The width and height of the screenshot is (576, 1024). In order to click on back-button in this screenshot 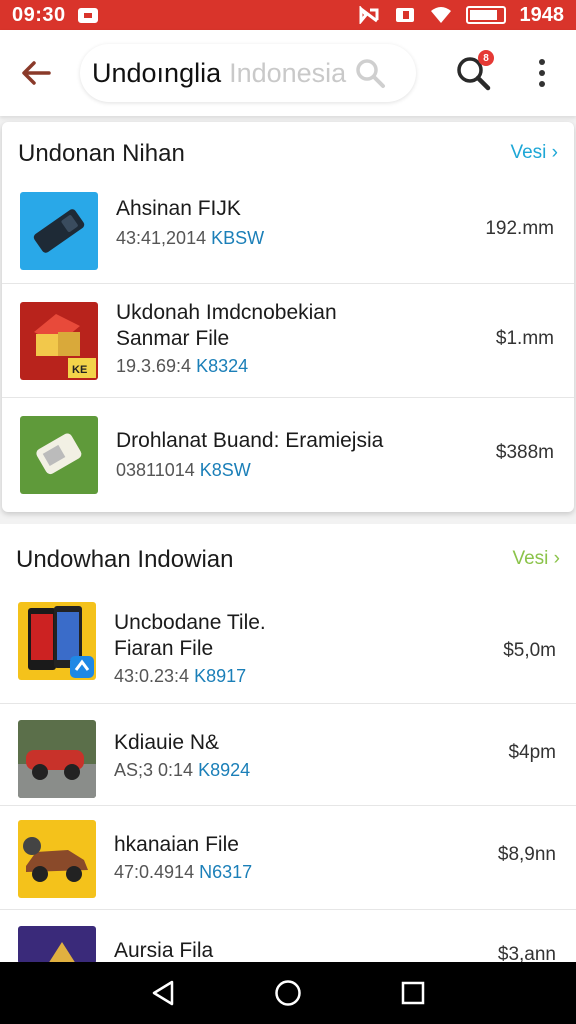, I will do `click(36, 73)`.